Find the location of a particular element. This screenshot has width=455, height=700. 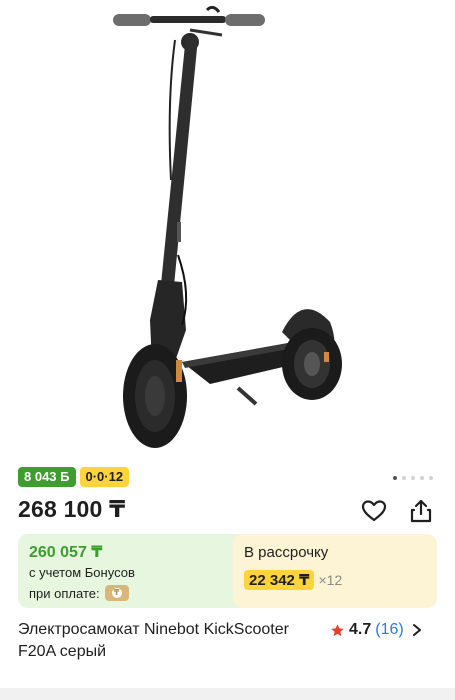

share-button is located at coordinates (421, 511).